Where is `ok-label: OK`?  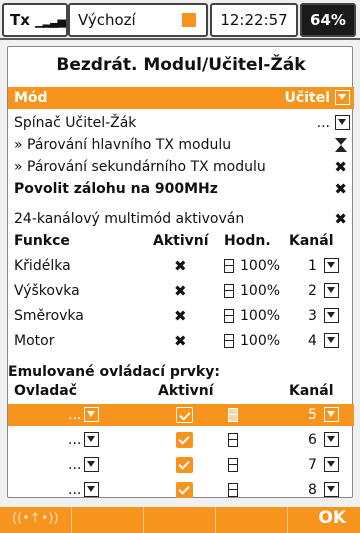
ok-label: OK is located at coordinates (332, 518).